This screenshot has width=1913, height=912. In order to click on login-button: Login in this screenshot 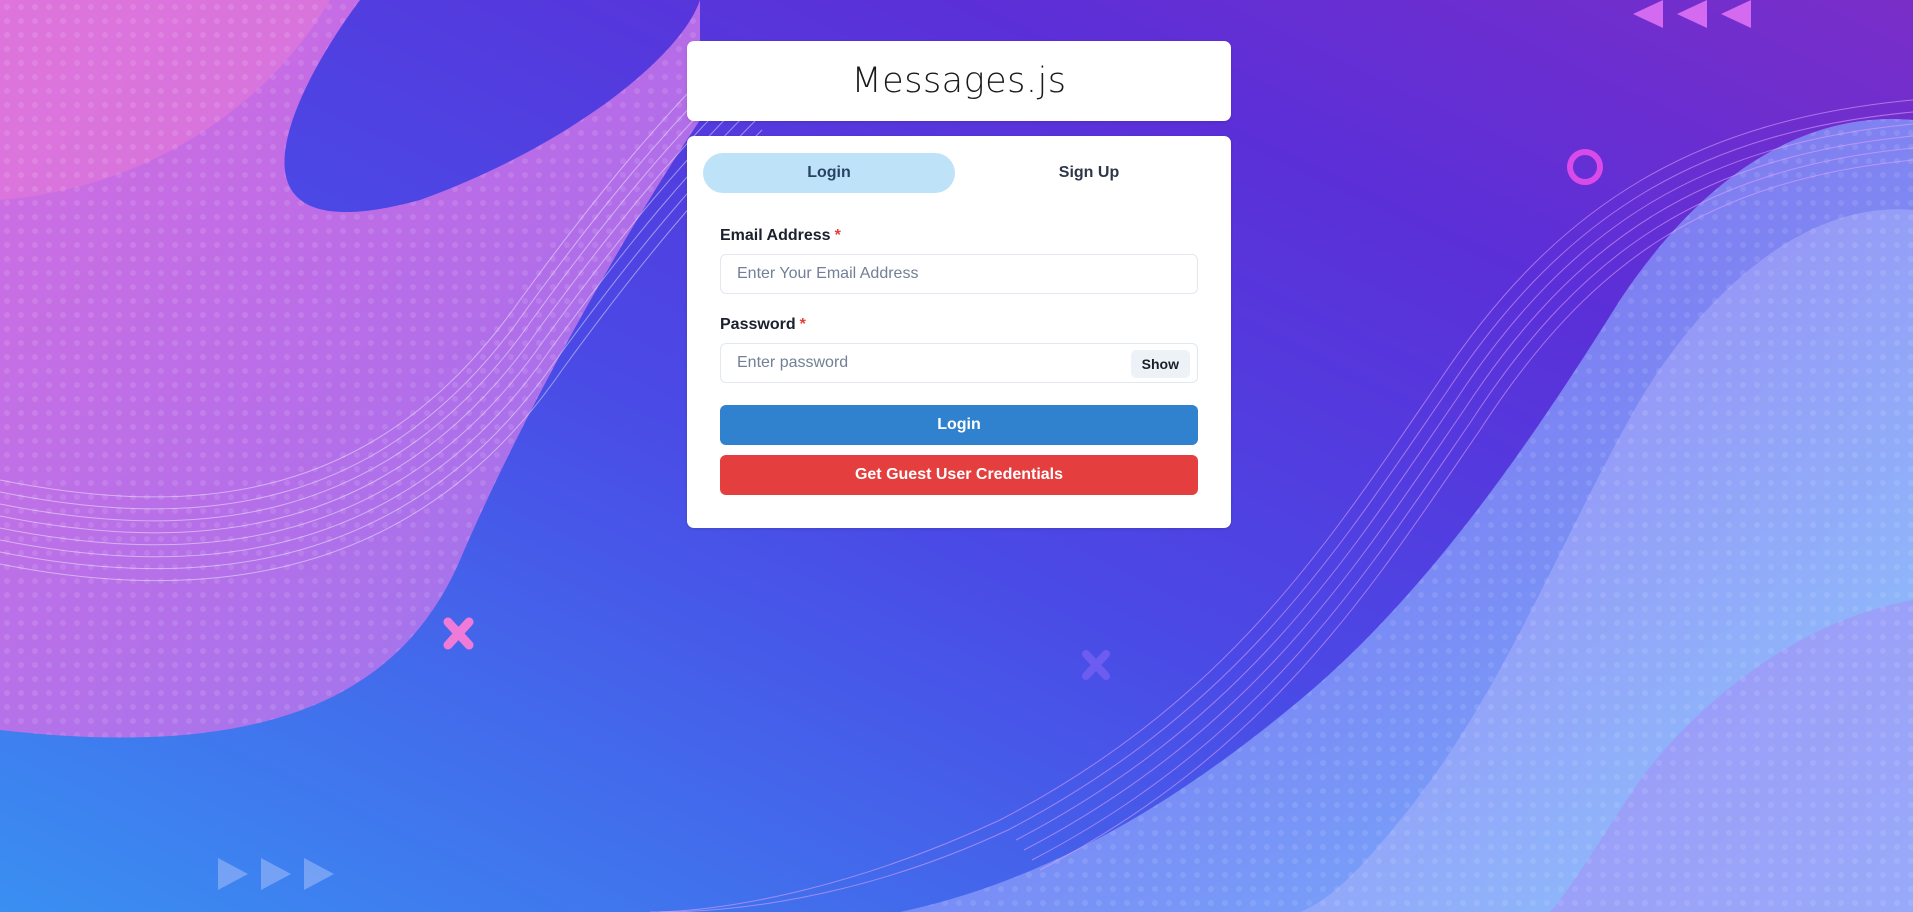, I will do `click(959, 425)`.